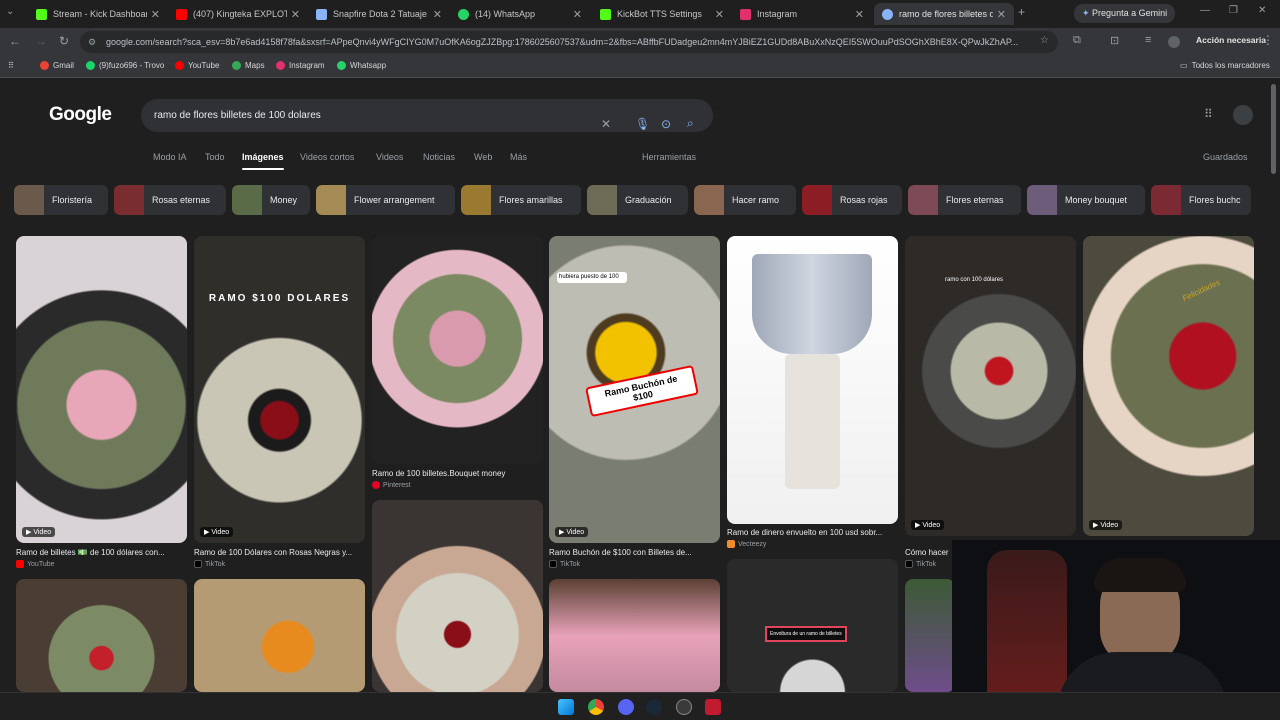 The image size is (1280, 720). What do you see at coordinates (1168, 386) in the screenshot?
I see `result-image-7: Felicidades ▶ Video` at bounding box center [1168, 386].